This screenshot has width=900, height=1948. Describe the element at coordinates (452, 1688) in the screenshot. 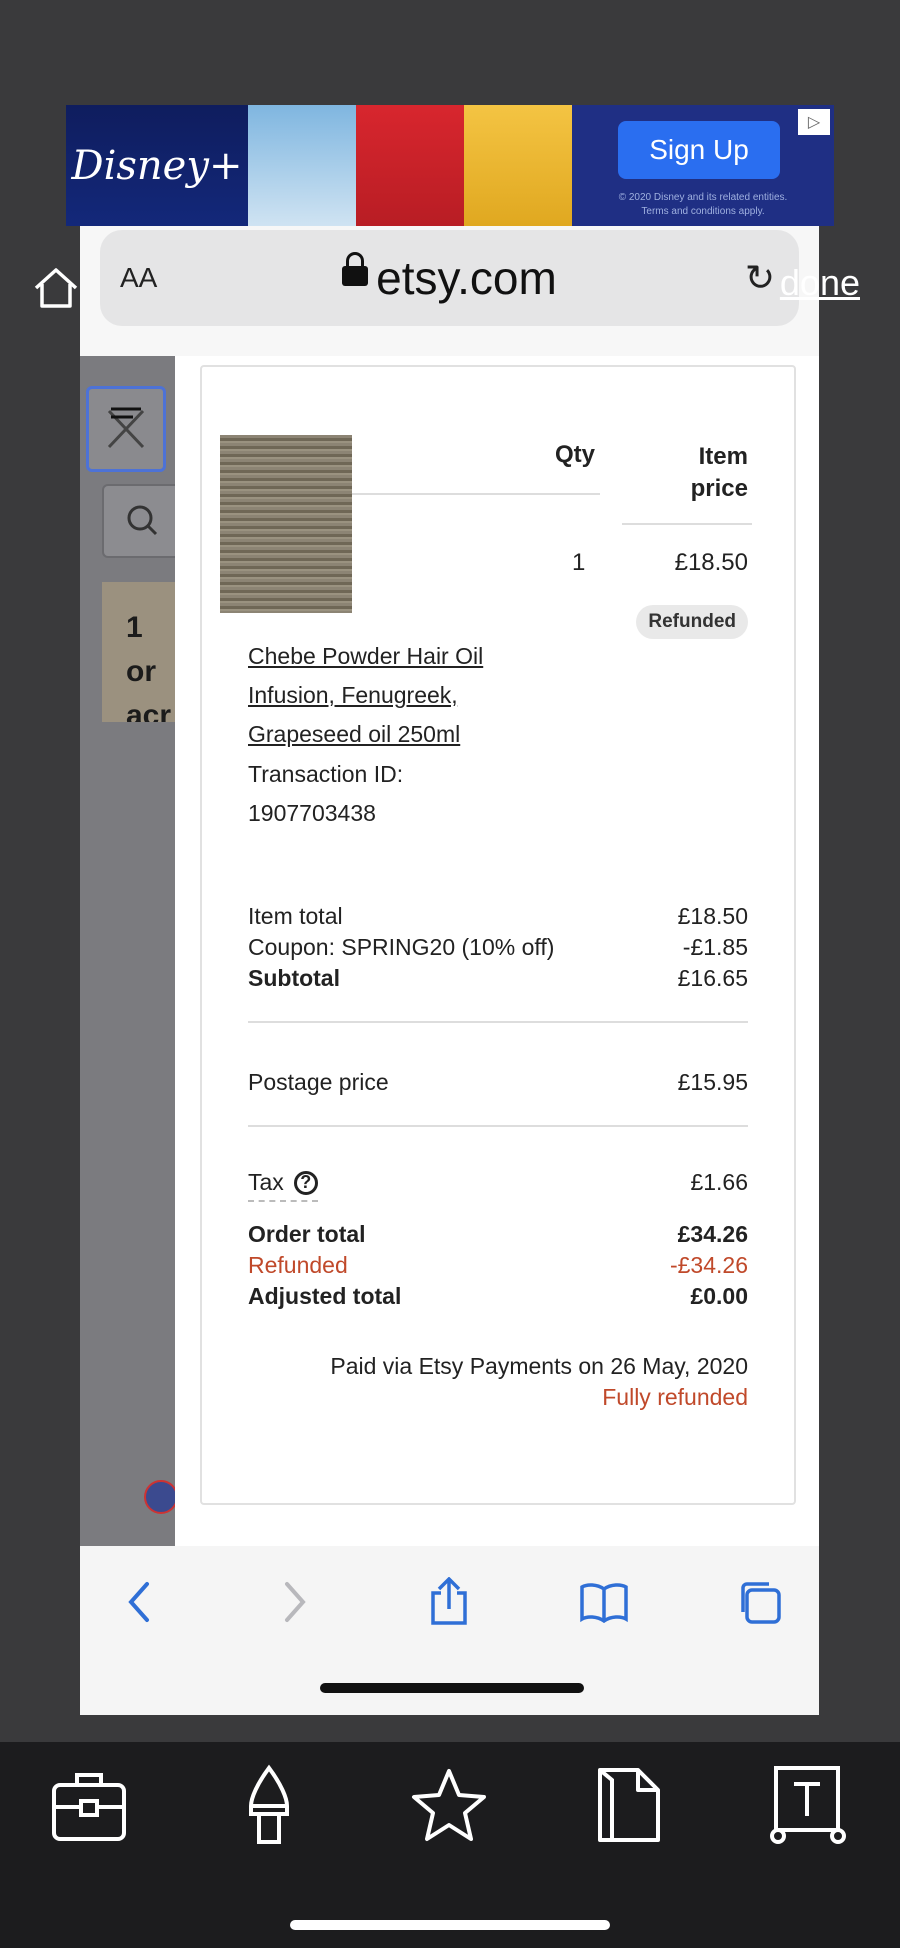

I see `home-indicator` at that location.